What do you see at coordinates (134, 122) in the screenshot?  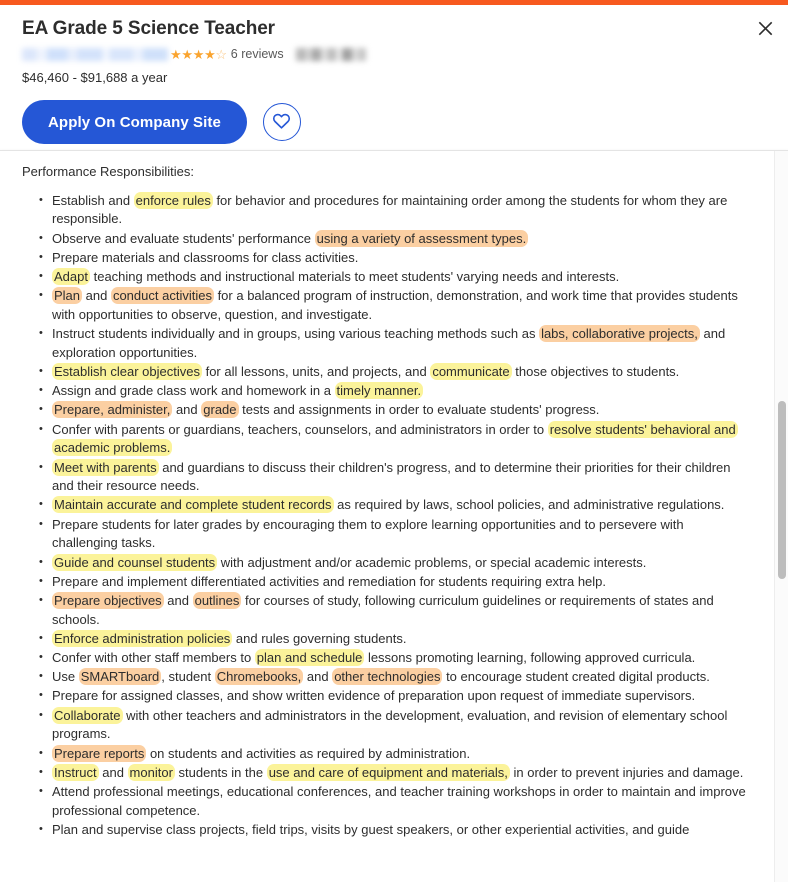 I see `apply-on-company-site-button: Apply On Company Site` at bounding box center [134, 122].